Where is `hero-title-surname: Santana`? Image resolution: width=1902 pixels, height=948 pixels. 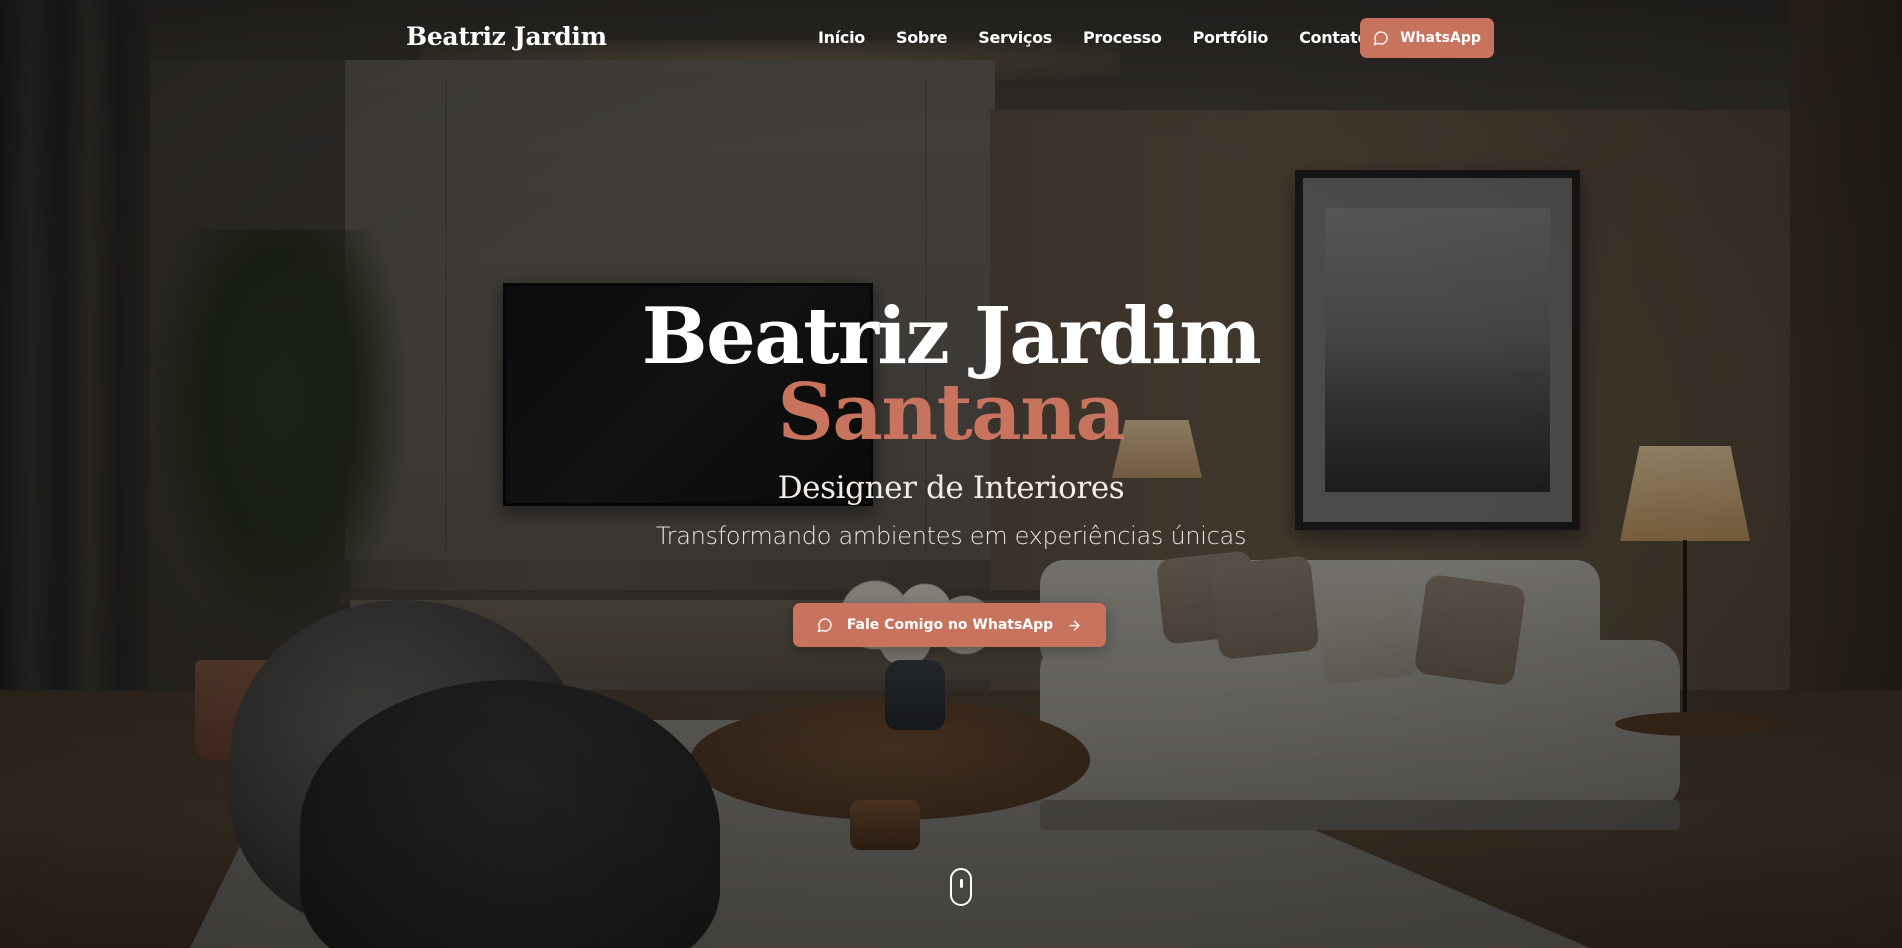 hero-title-surname: Santana is located at coordinates (951, 412).